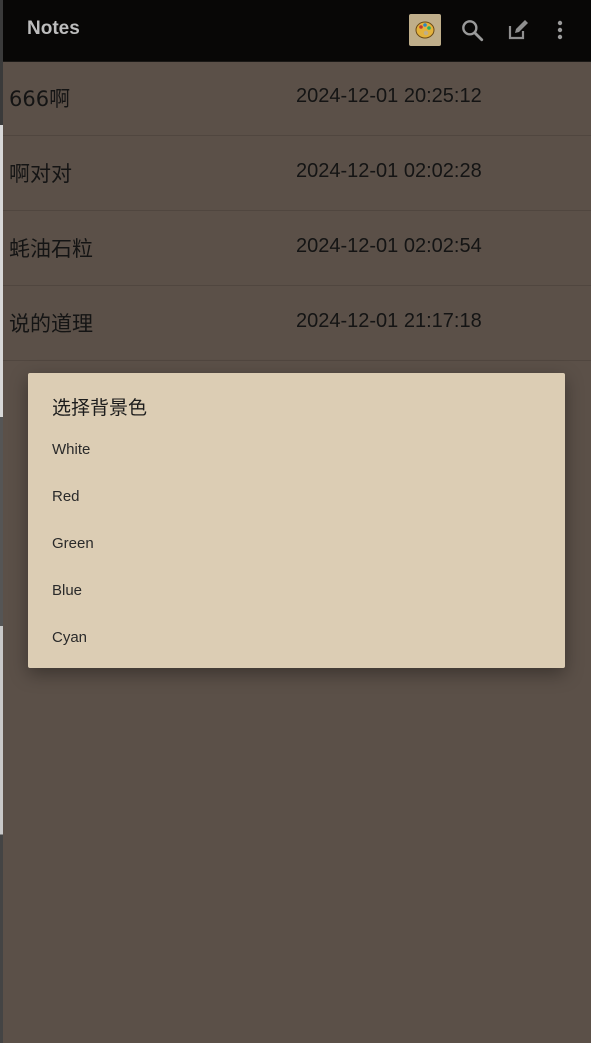 The height and width of the screenshot is (1043, 591). I want to click on color-option-white: White, so click(296, 449).